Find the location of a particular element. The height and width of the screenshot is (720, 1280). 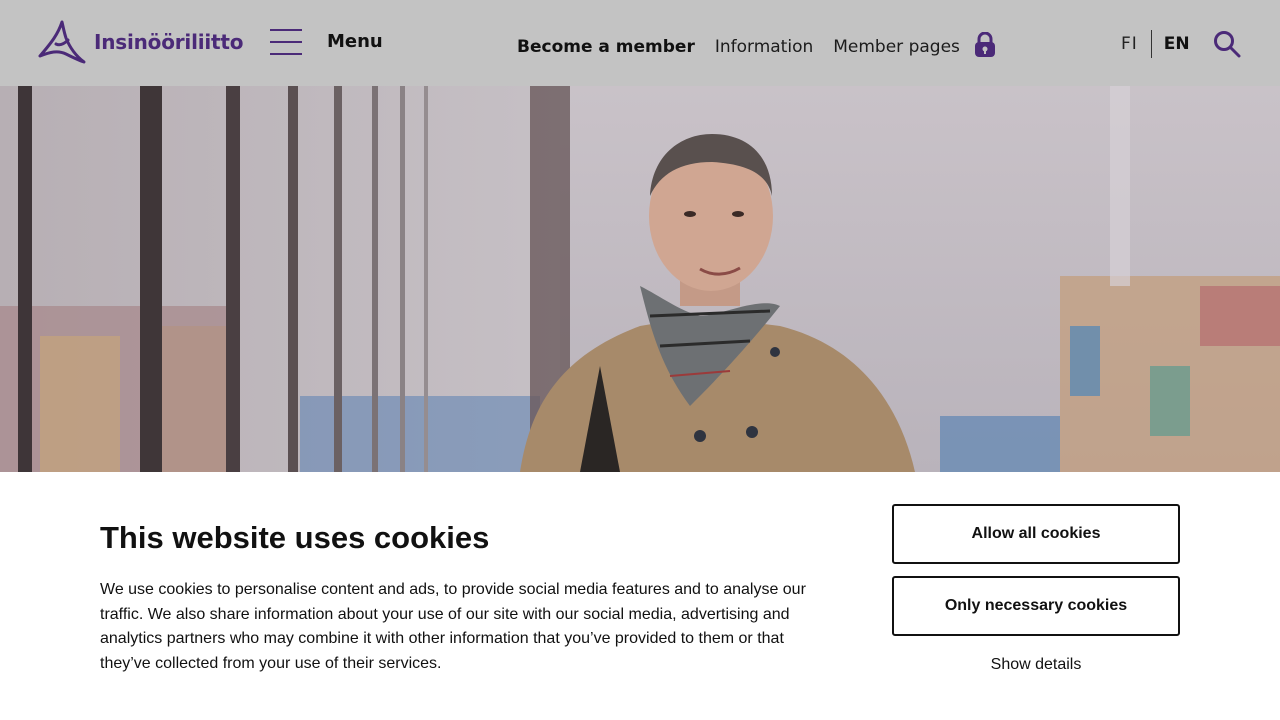

hamburger-icon is located at coordinates (286, 42).